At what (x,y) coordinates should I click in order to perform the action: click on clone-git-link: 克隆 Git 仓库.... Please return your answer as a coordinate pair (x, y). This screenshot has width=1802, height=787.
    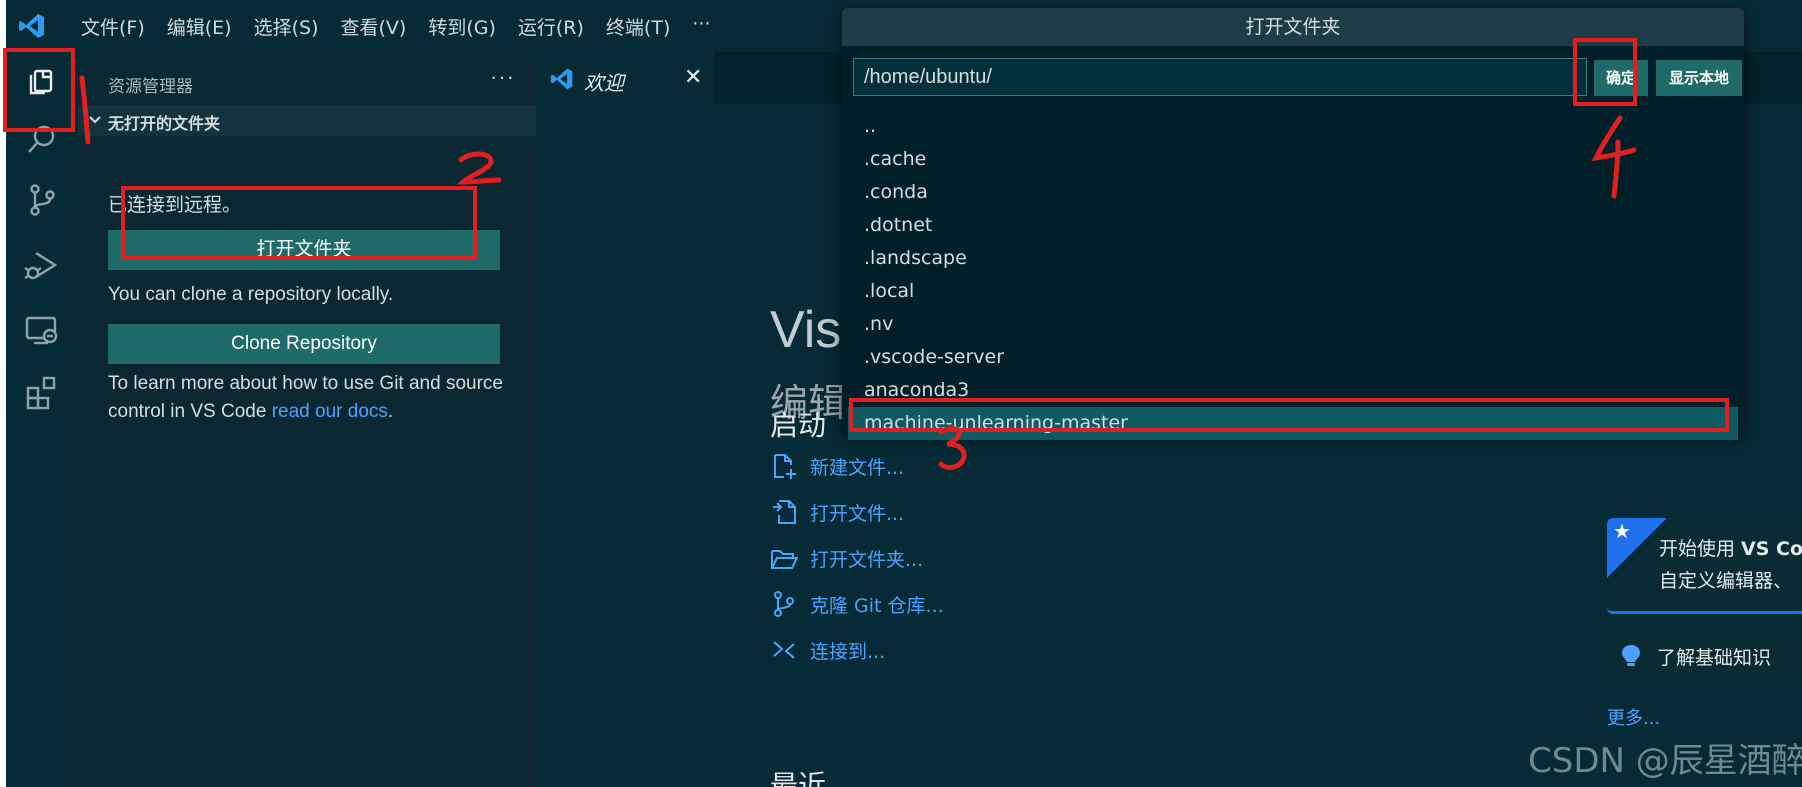
    Looking at the image, I should click on (857, 604).